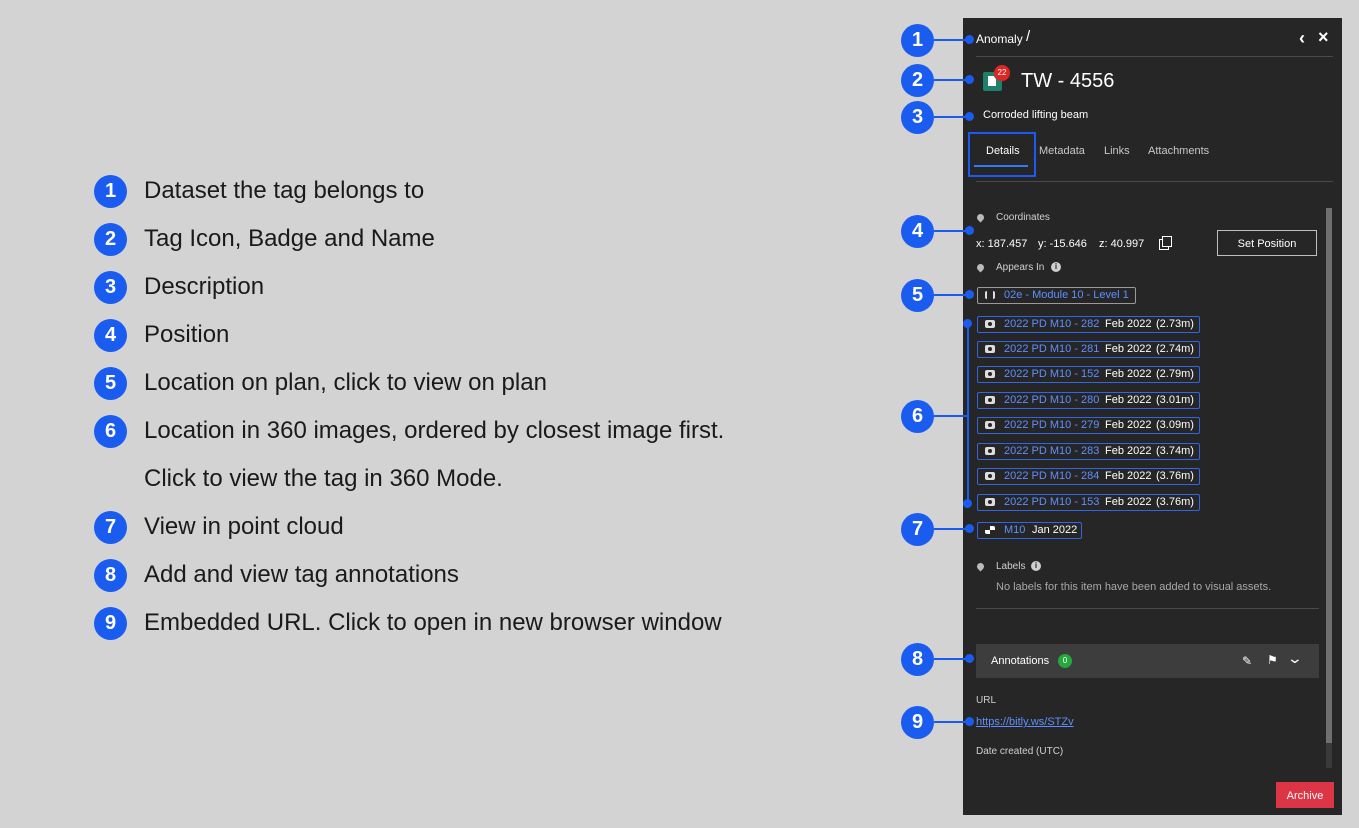  What do you see at coordinates (454, 198) in the screenshot?
I see `legend-item-1: 1 Dataset the tag belongs to` at bounding box center [454, 198].